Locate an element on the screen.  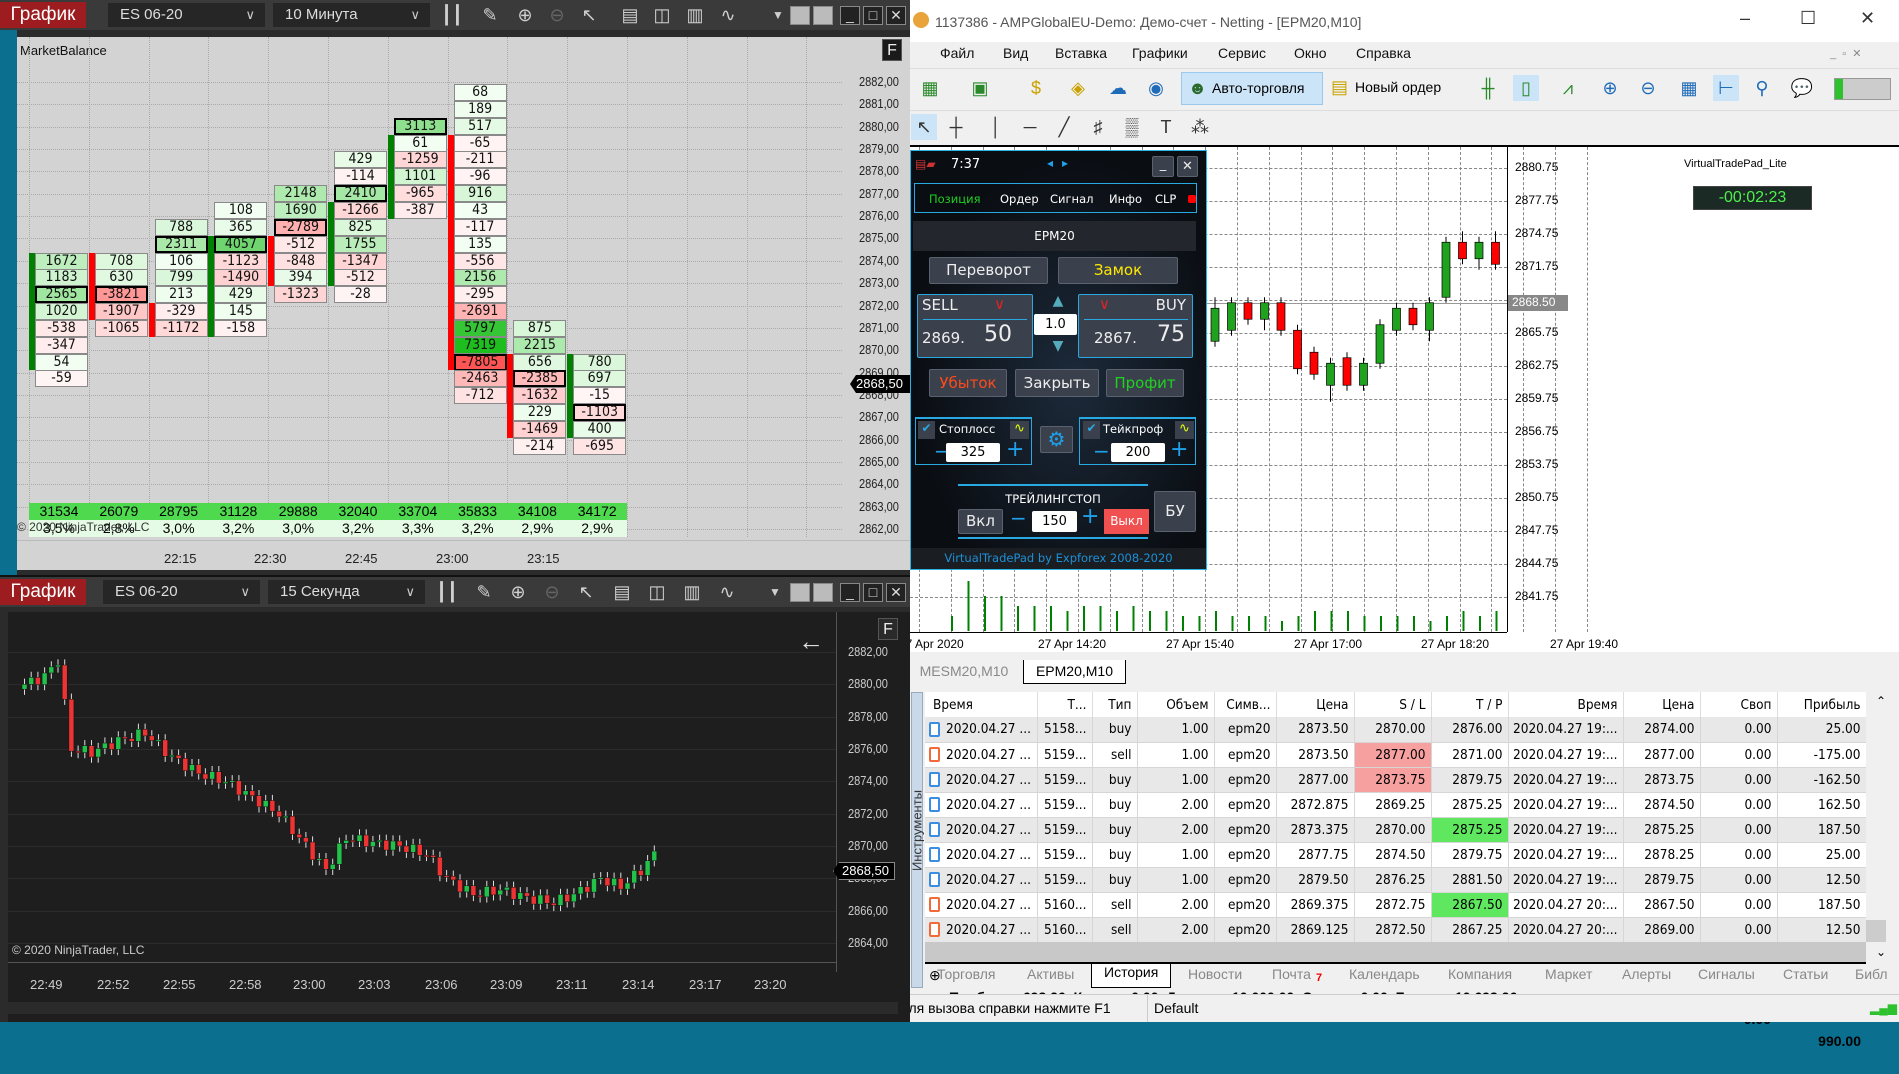
vertical-line-icon: │ is located at coordinates (996, 127).